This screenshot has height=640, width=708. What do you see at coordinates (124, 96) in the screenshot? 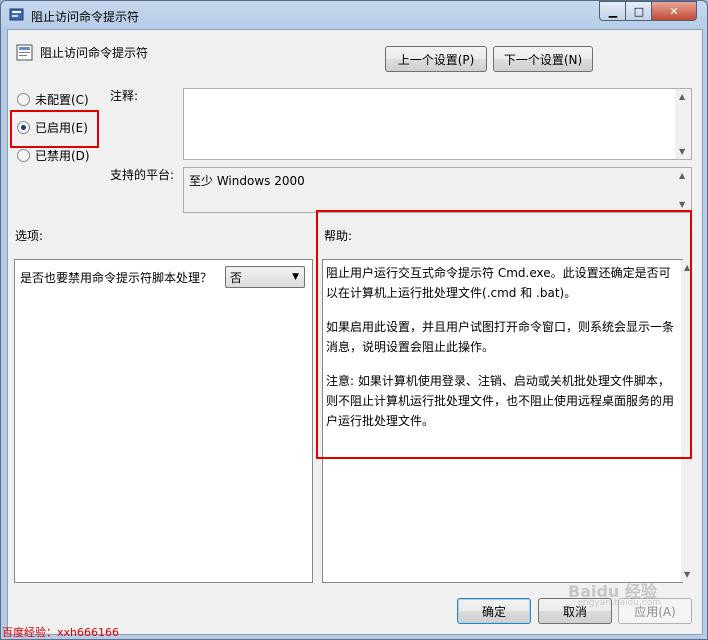
I see `comment-label: 注释:` at bounding box center [124, 96].